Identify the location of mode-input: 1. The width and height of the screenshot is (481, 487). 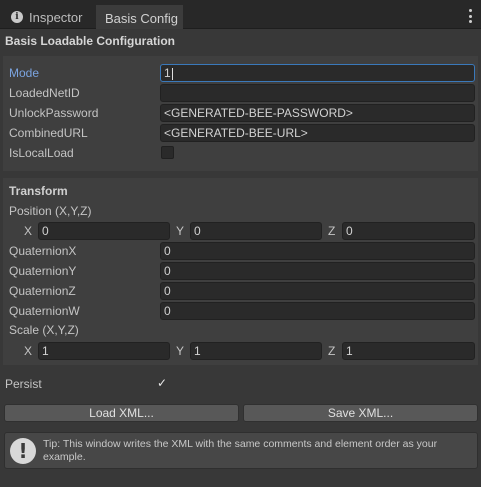
(317, 73).